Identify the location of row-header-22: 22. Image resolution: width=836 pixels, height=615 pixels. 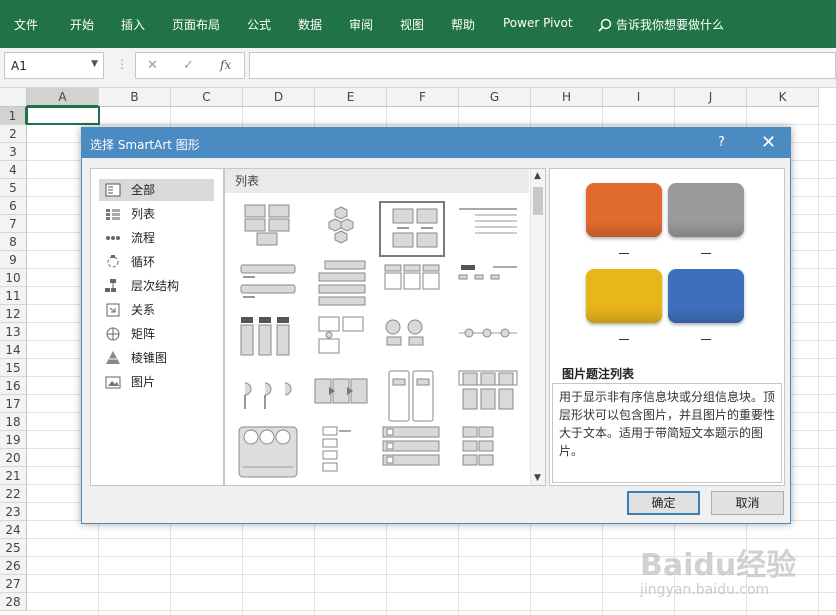
(13, 494).